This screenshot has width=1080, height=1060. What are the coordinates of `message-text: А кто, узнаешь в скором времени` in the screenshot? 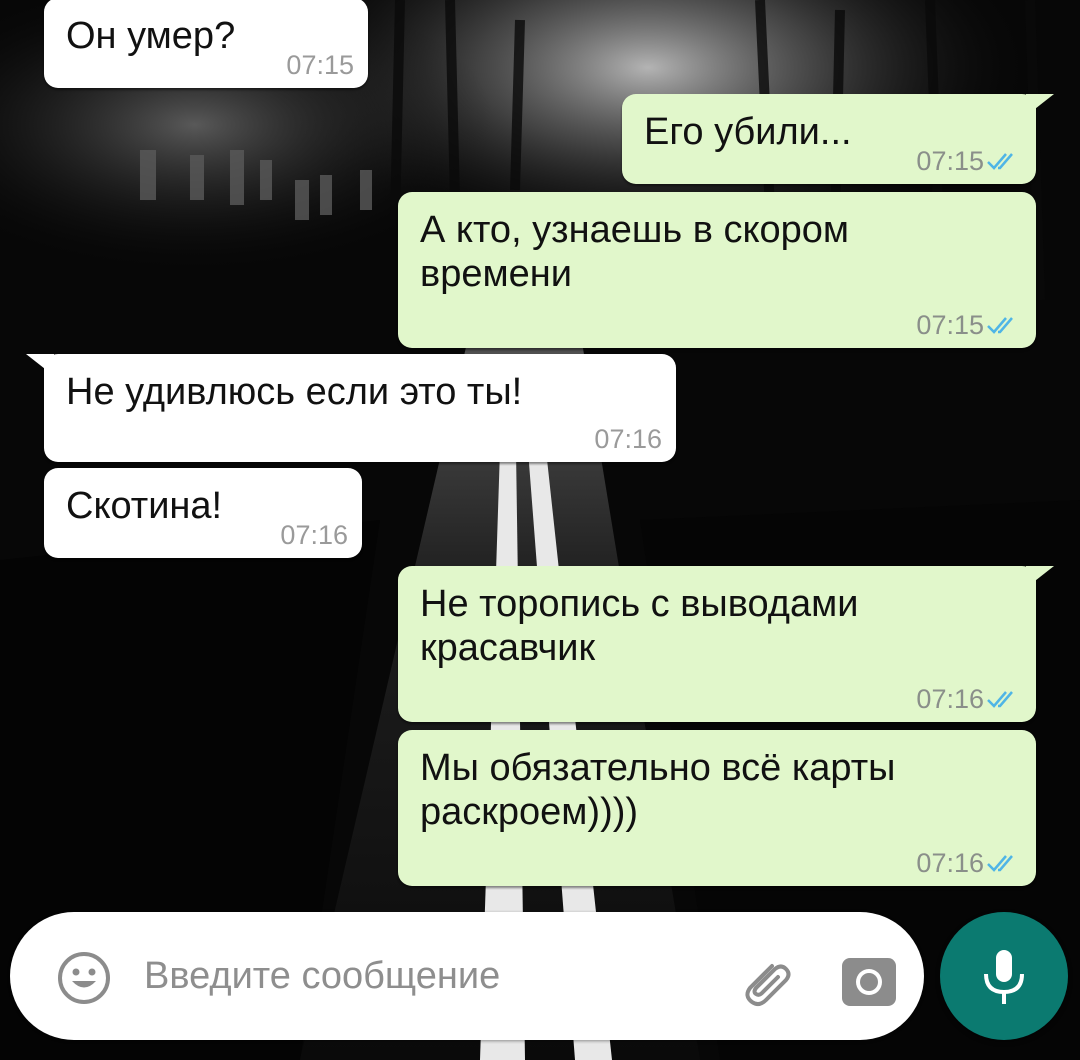 It's located at (635, 252).